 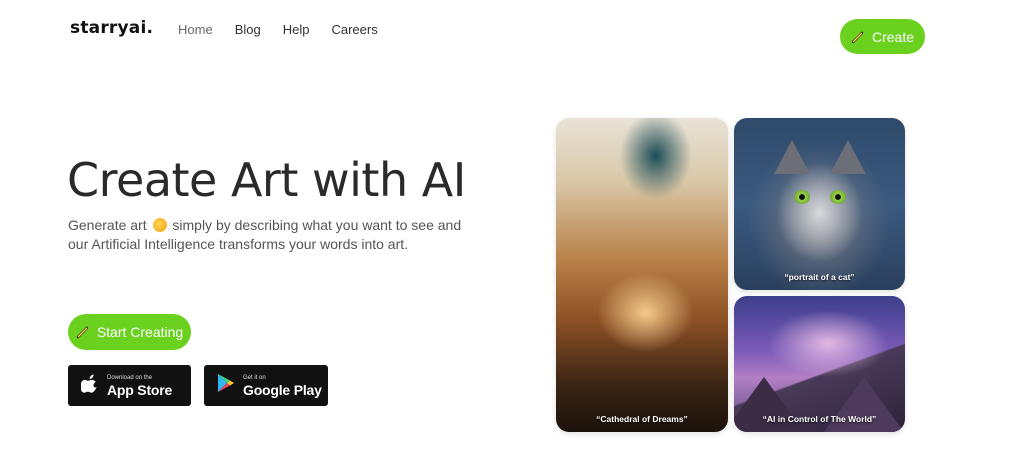 I want to click on app-store-big-text: App Store, so click(x=140, y=389).